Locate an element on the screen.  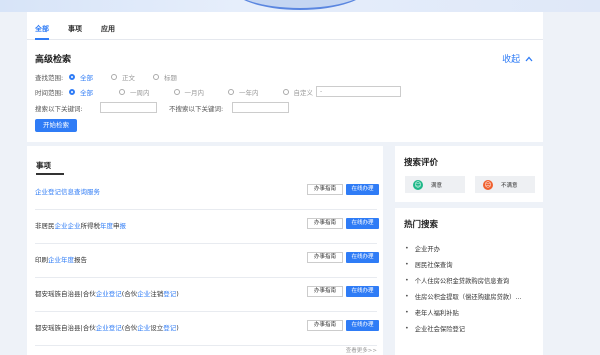
collapse-toggle: 收起 is located at coordinates (517, 58).